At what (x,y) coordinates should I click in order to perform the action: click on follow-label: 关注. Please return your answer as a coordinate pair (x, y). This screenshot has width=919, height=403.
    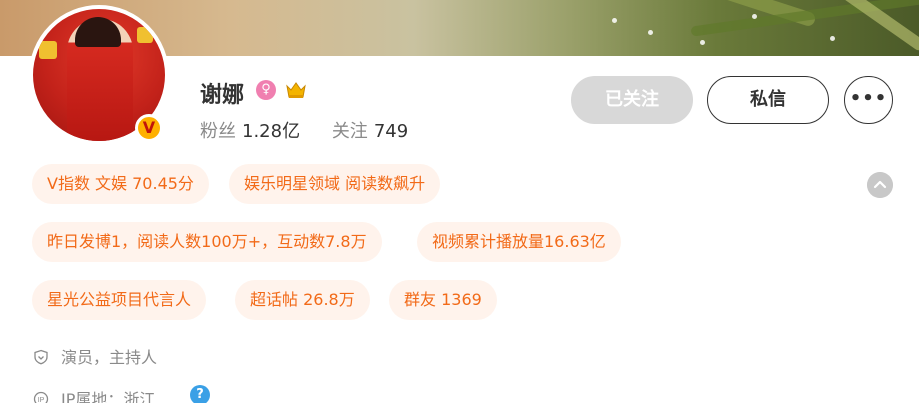
    Looking at the image, I should click on (349, 131).